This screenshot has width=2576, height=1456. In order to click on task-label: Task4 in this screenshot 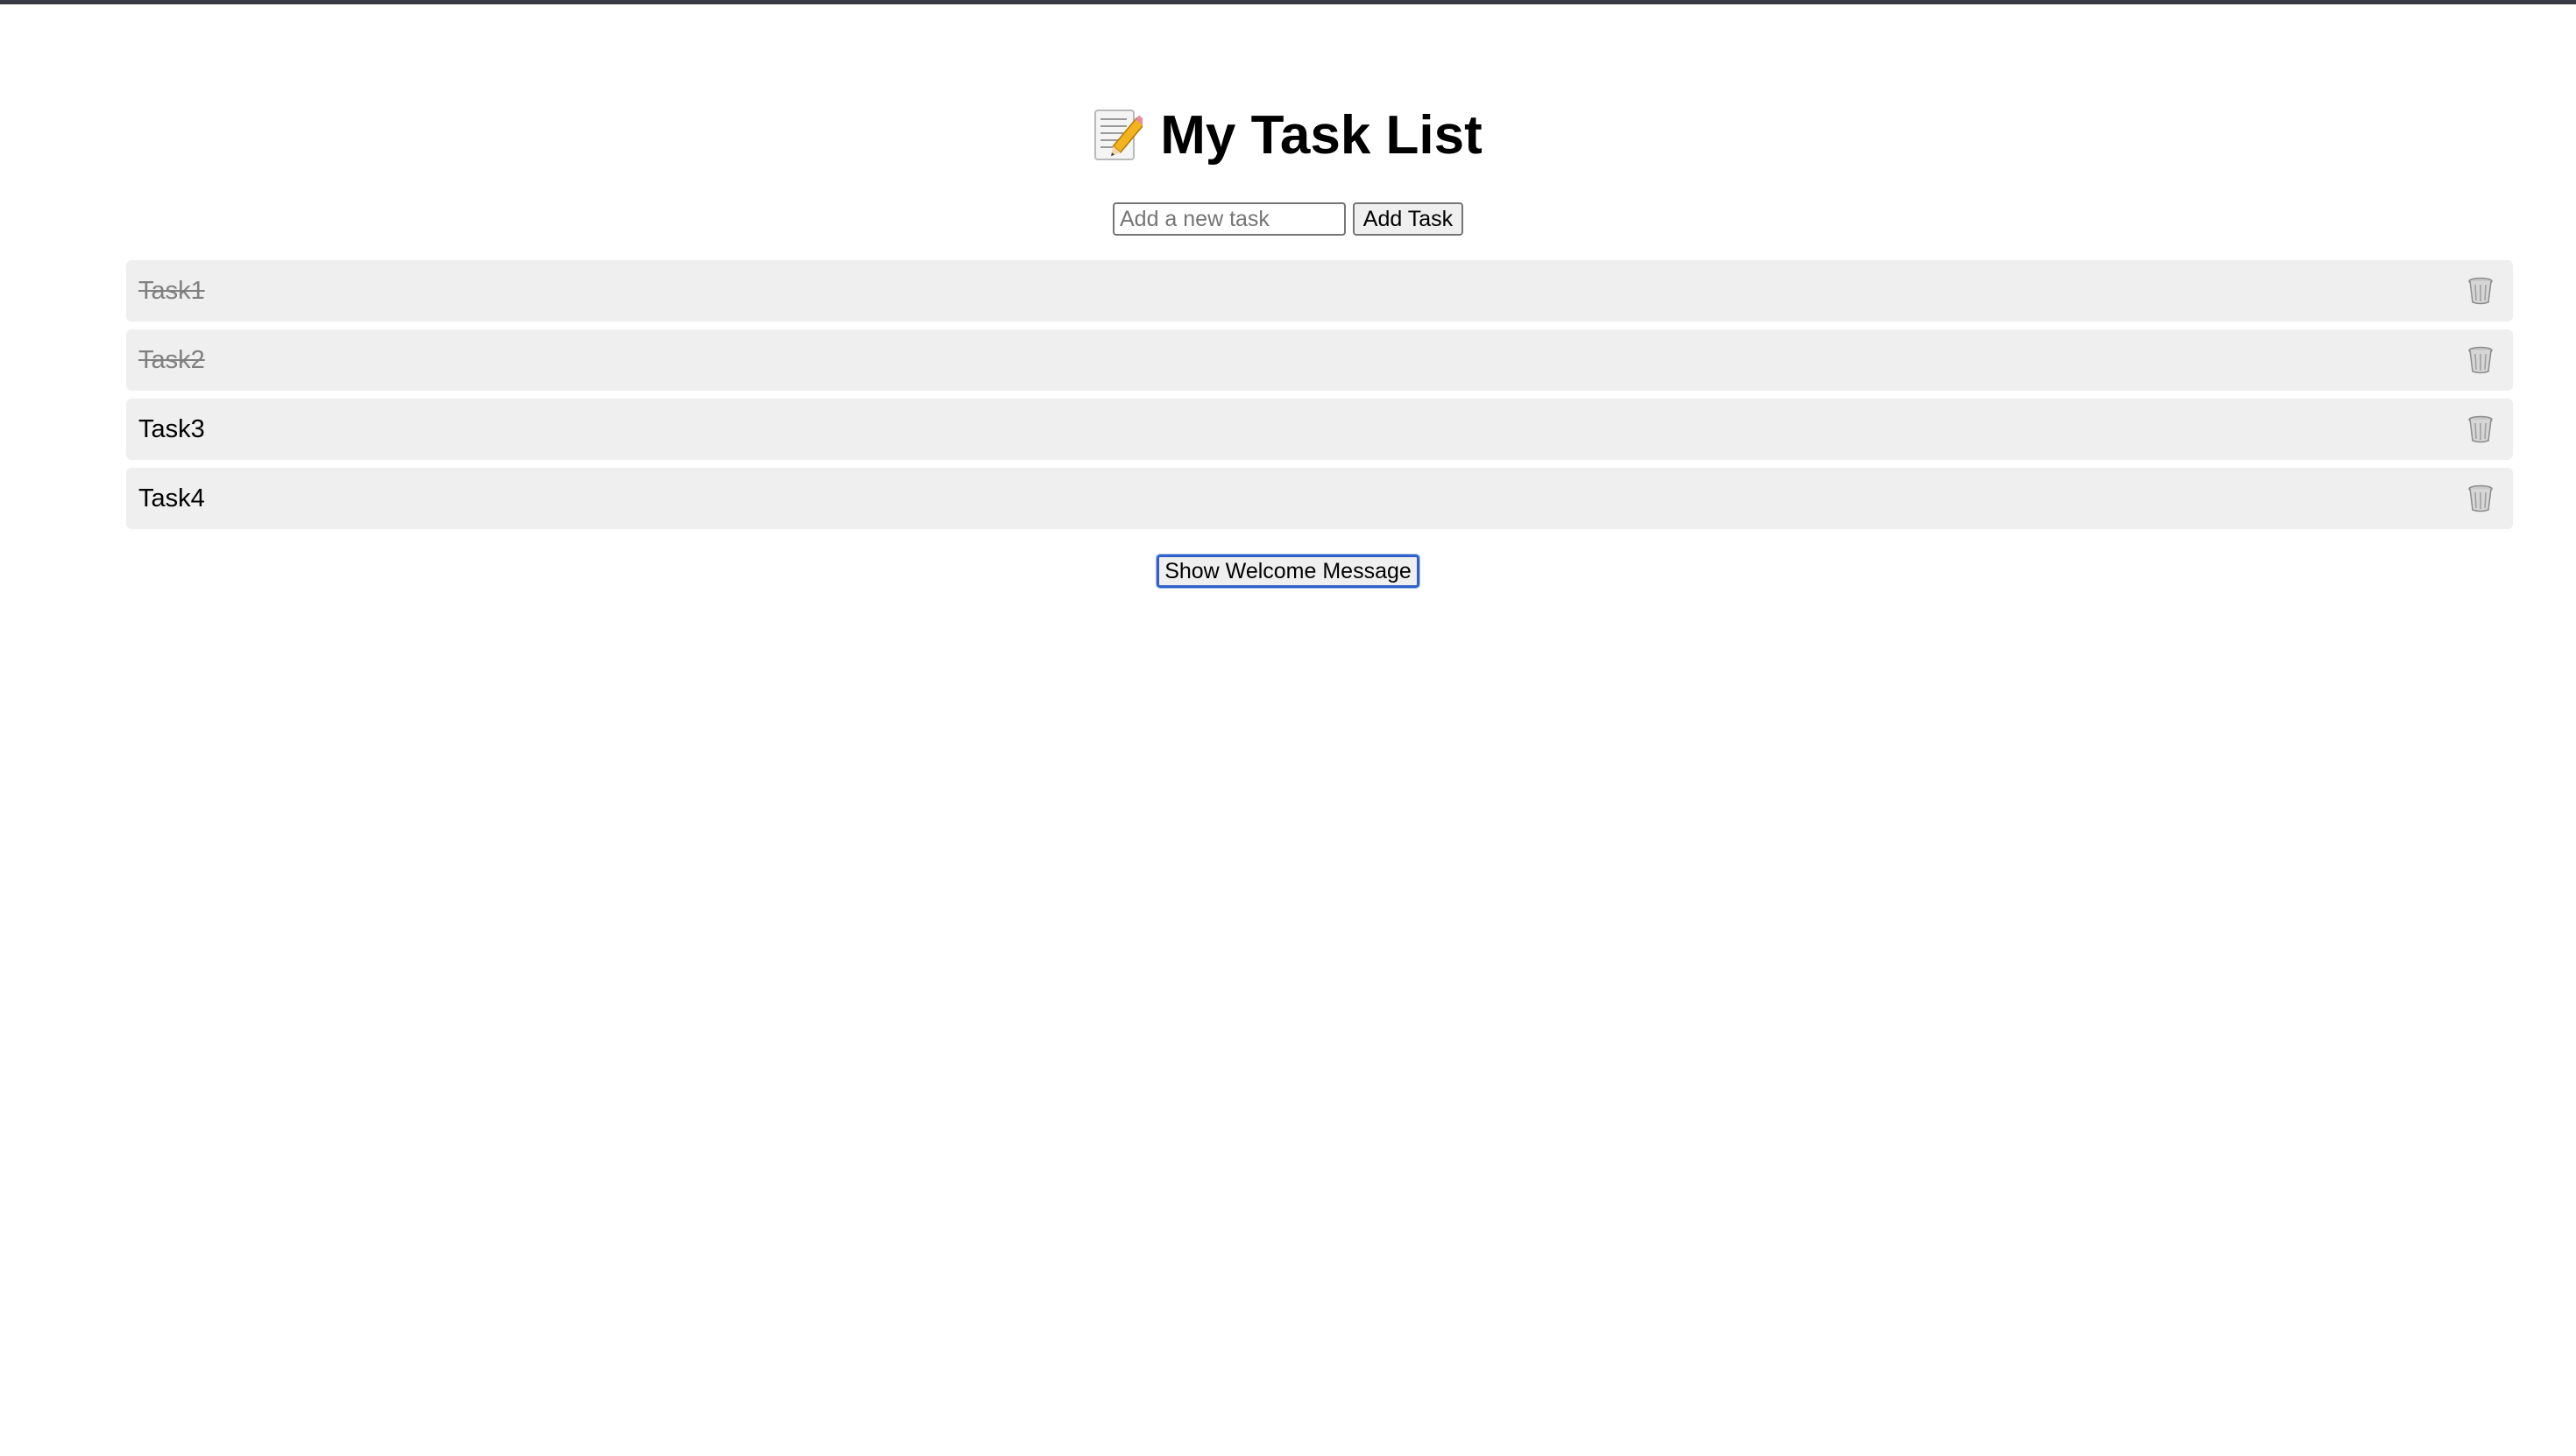, I will do `click(171, 499)`.